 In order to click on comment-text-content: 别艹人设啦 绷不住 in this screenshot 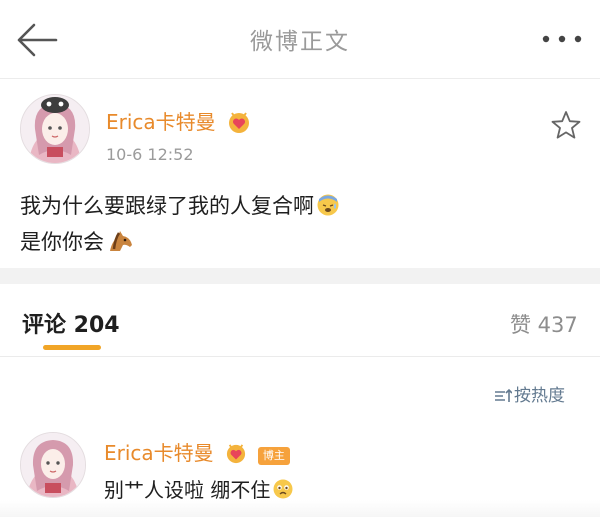, I will do `click(187, 490)`.